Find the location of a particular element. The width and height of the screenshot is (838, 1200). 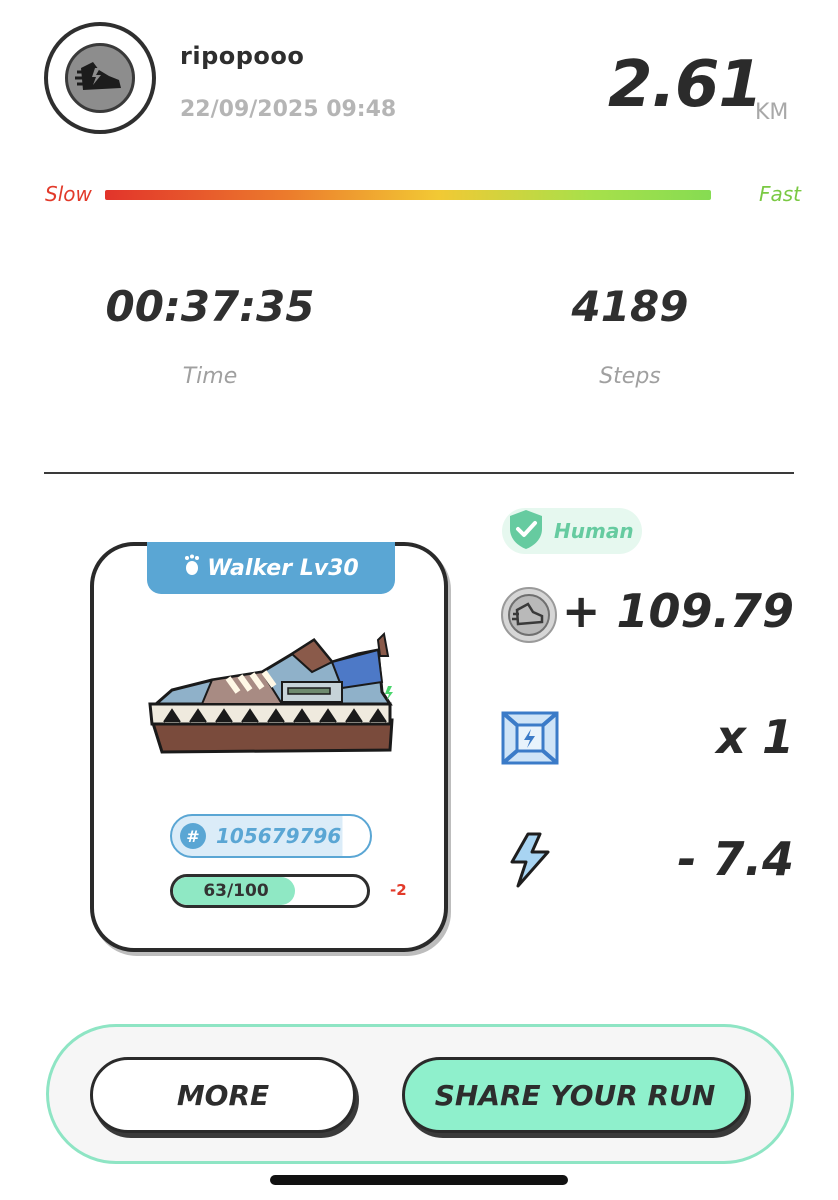

sneaker-id-pill: # 105679796 is located at coordinates (271, 836).